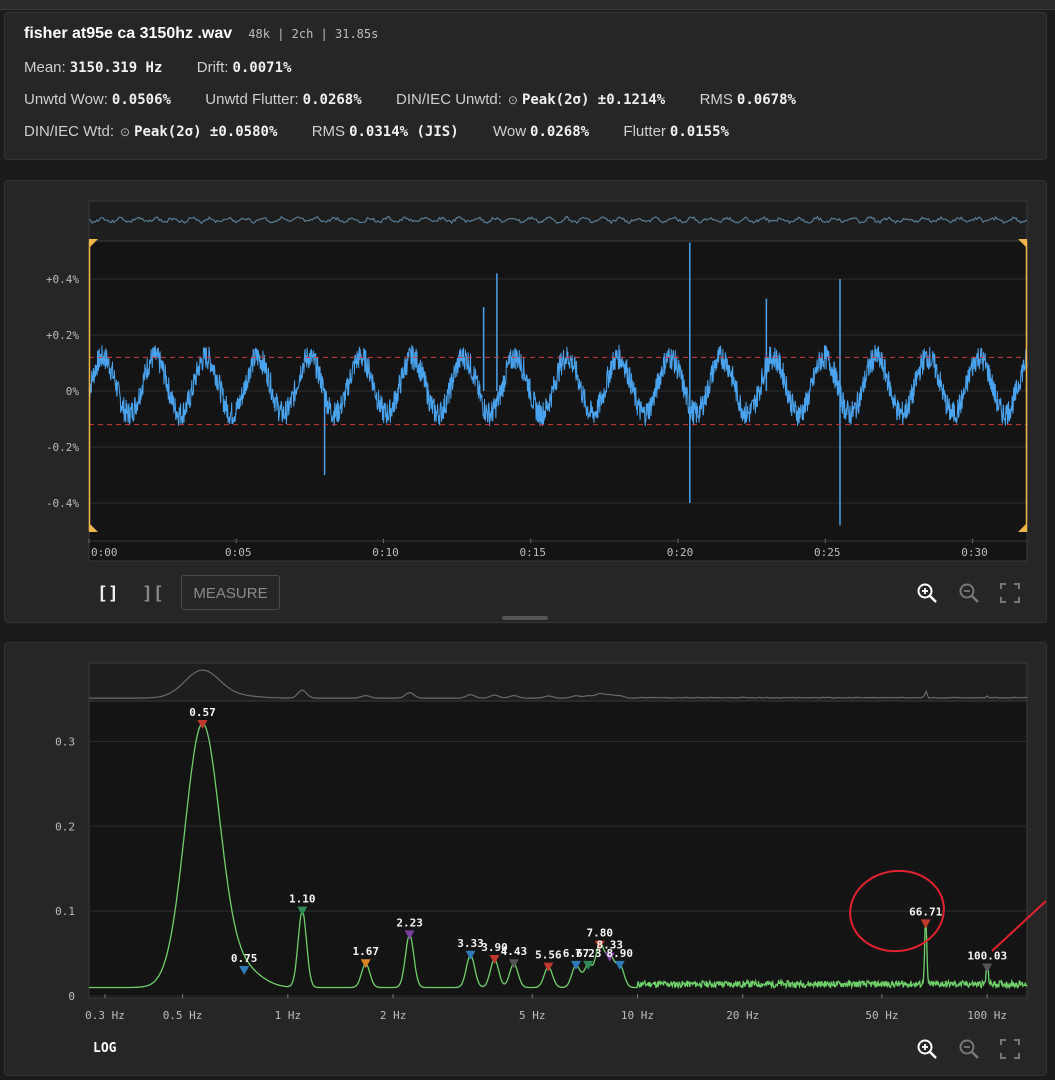  I want to click on panel-resize-handle, so click(525, 618).